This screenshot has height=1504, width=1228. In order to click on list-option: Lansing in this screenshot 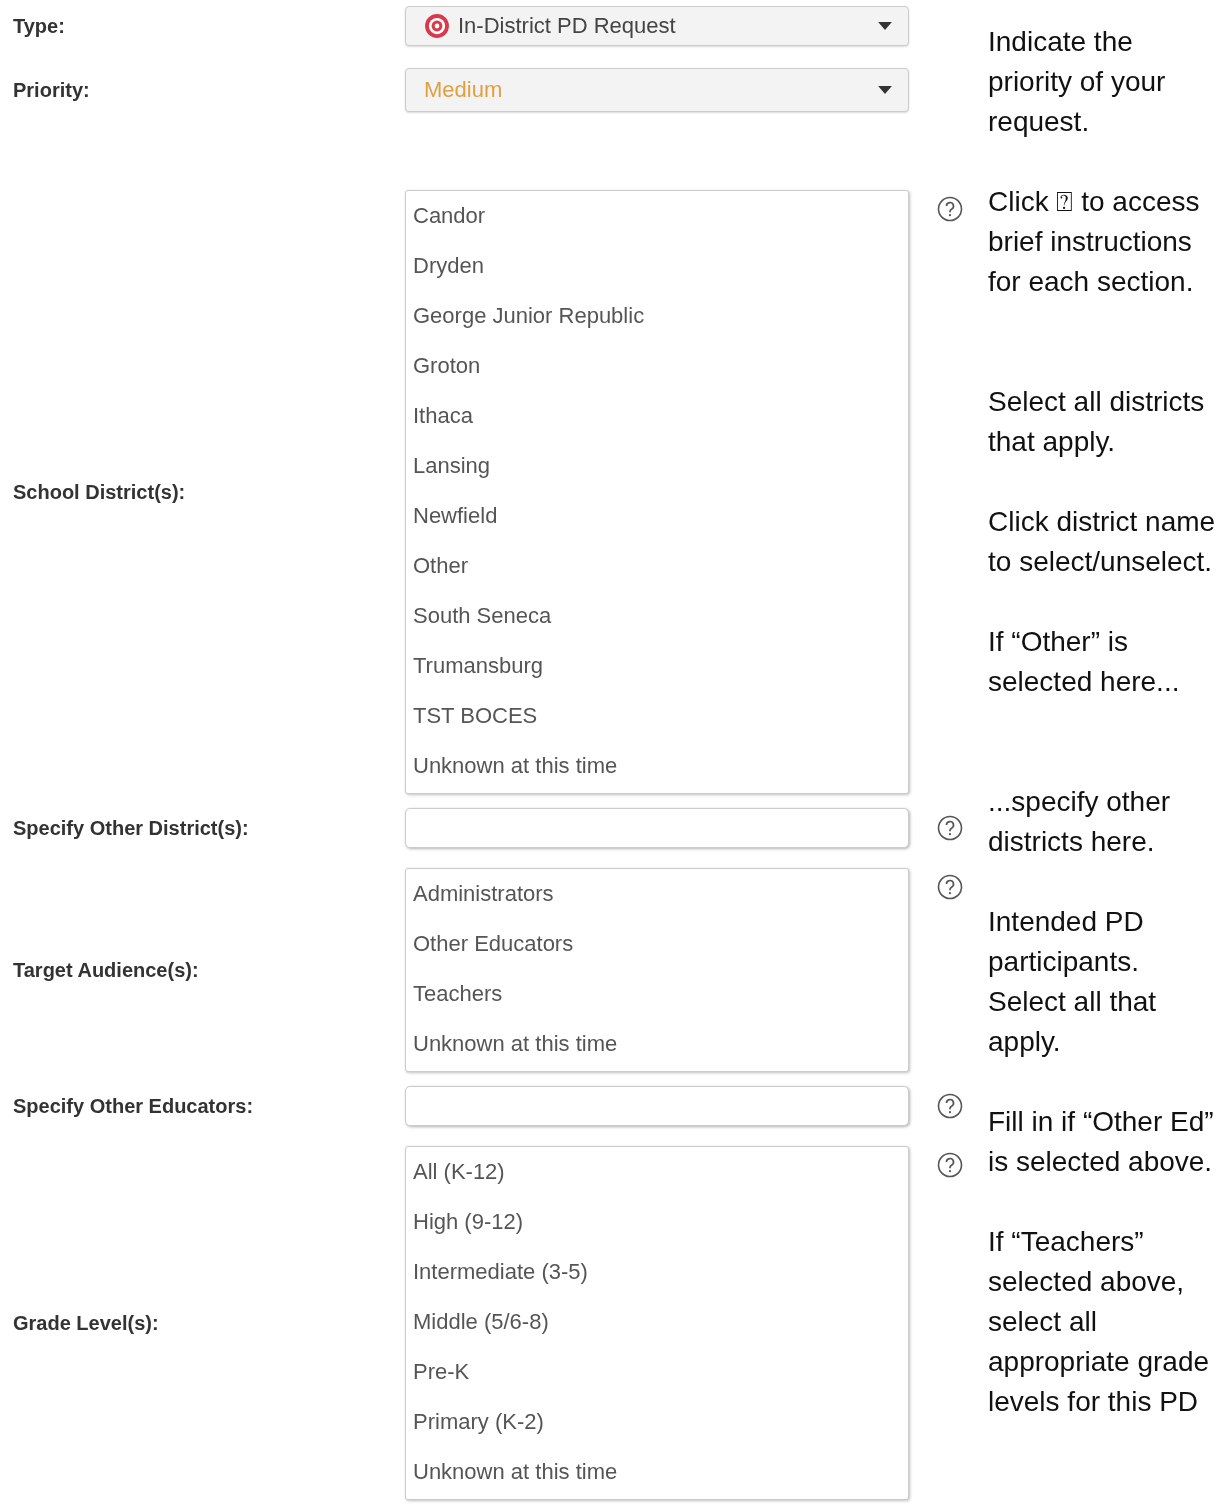, I will do `click(657, 466)`.